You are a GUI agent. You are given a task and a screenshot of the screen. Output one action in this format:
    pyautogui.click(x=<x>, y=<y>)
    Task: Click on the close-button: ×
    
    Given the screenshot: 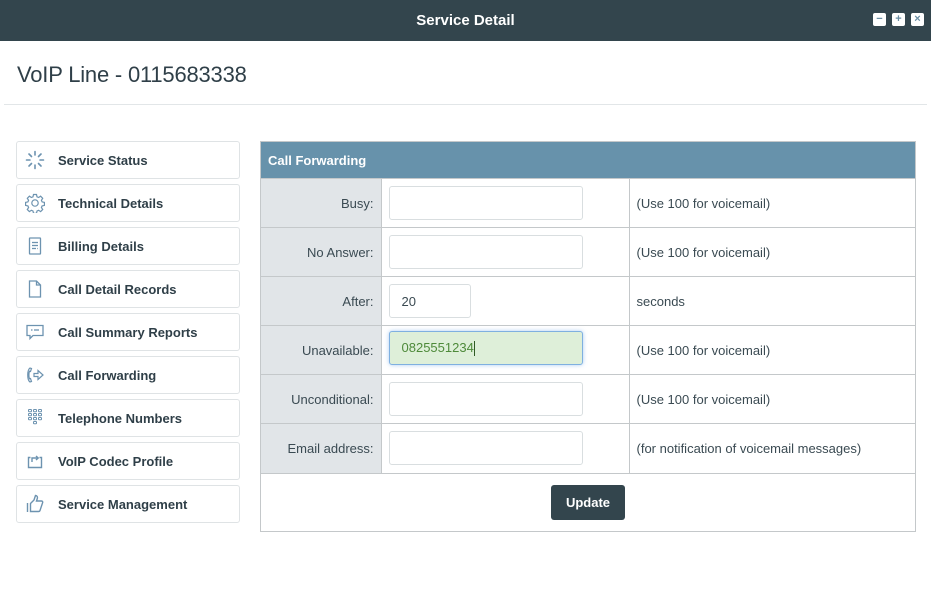 What is the action you would take?
    pyautogui.click(x=917, y=19)
    